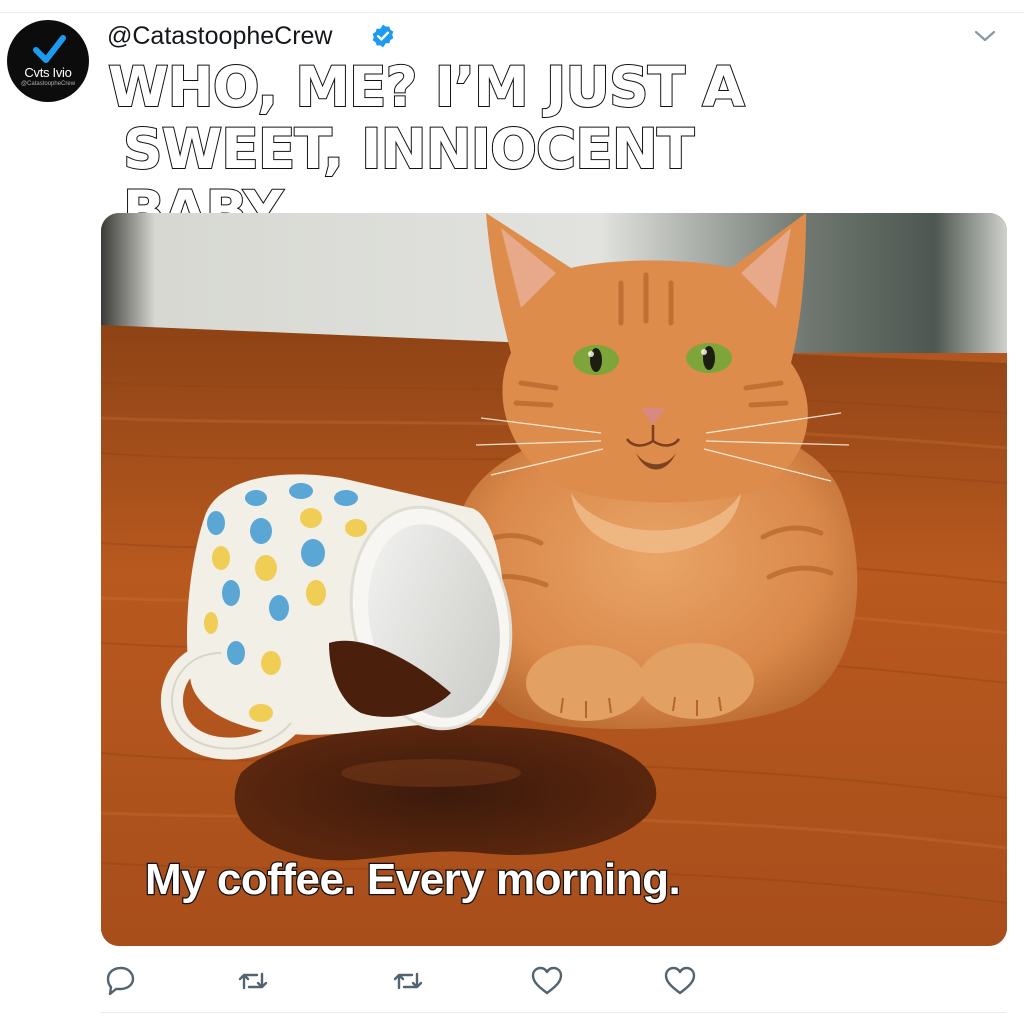 The image size is (1024, 1024). Describe the element at coordinates (512, 12) in the screenshot. I see `top-divider` at that location.